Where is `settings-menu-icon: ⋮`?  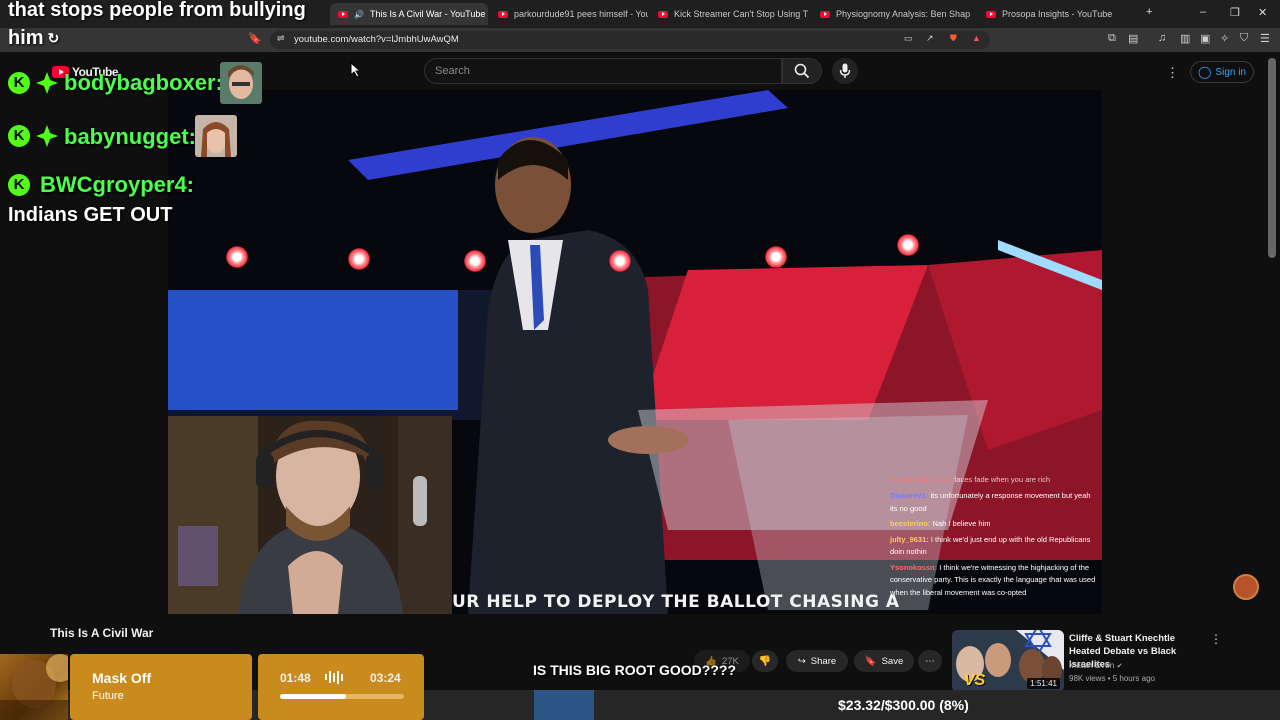 settings-menu-icon: ⋮ is located at coordinates (1172, 73).